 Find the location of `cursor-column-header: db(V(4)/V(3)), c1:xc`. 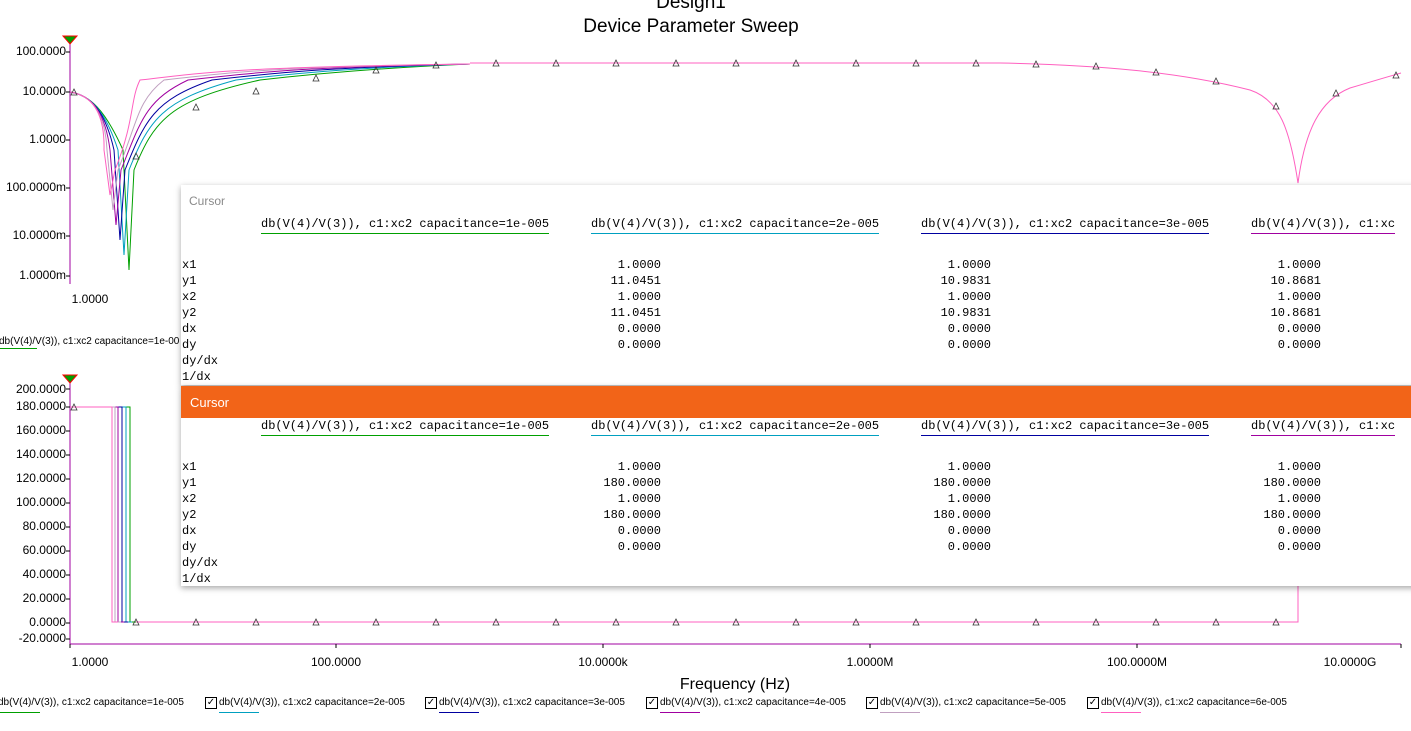

cursor-column-header: db(V(4)/V(3)), c1:xc is located at coordinates (1323, 427).